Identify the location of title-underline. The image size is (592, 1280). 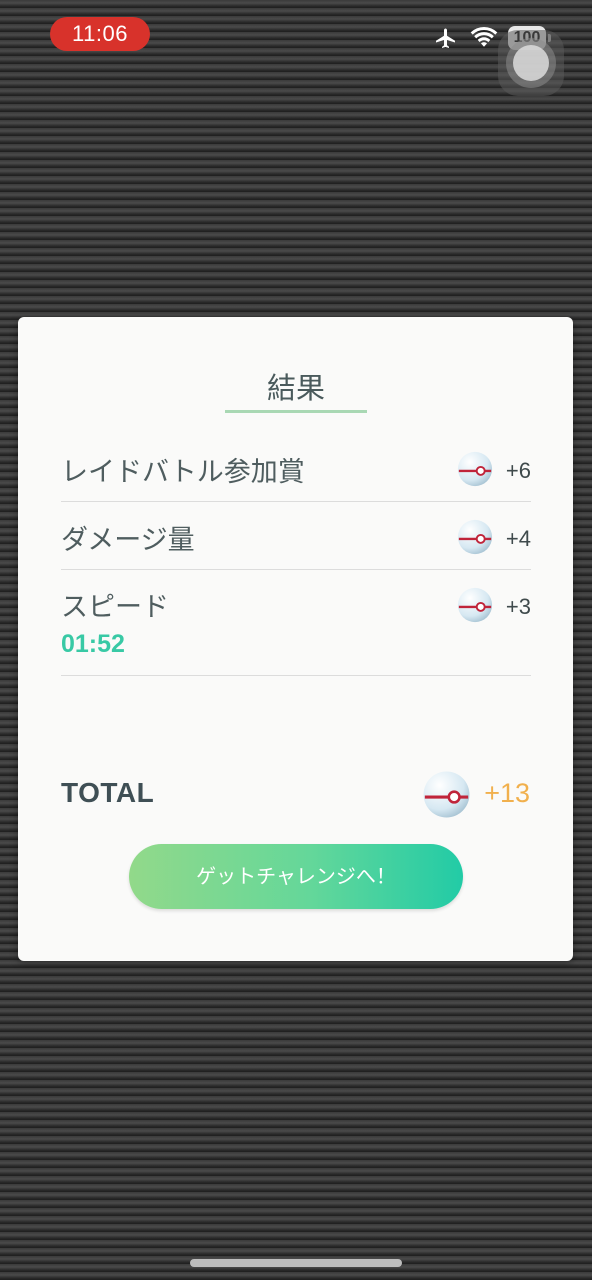
(296, 411).